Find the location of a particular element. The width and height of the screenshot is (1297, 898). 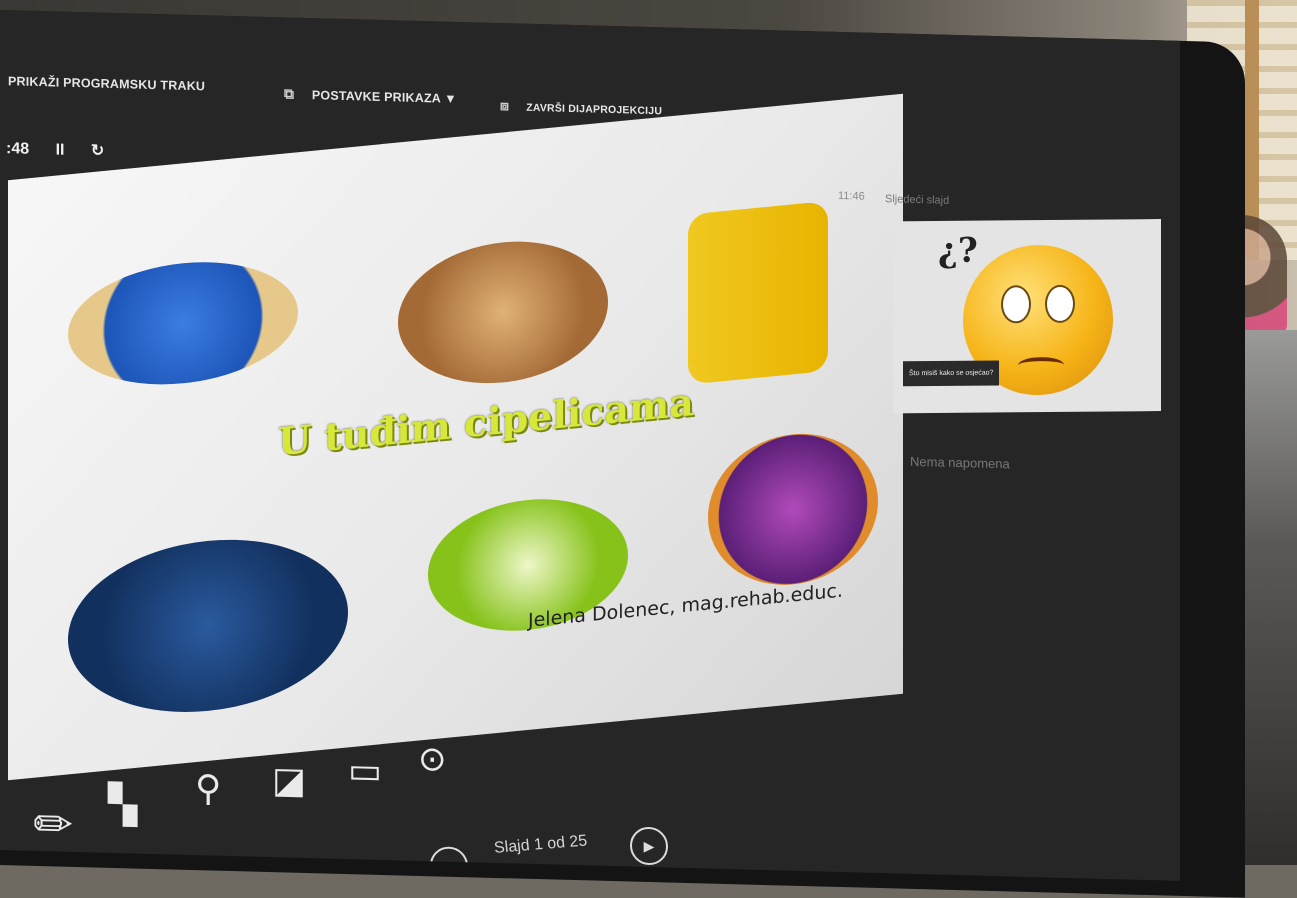

next-slide-preview: ¿? Što misiš kako se osjećao? is located at coordinates (1027, 316).